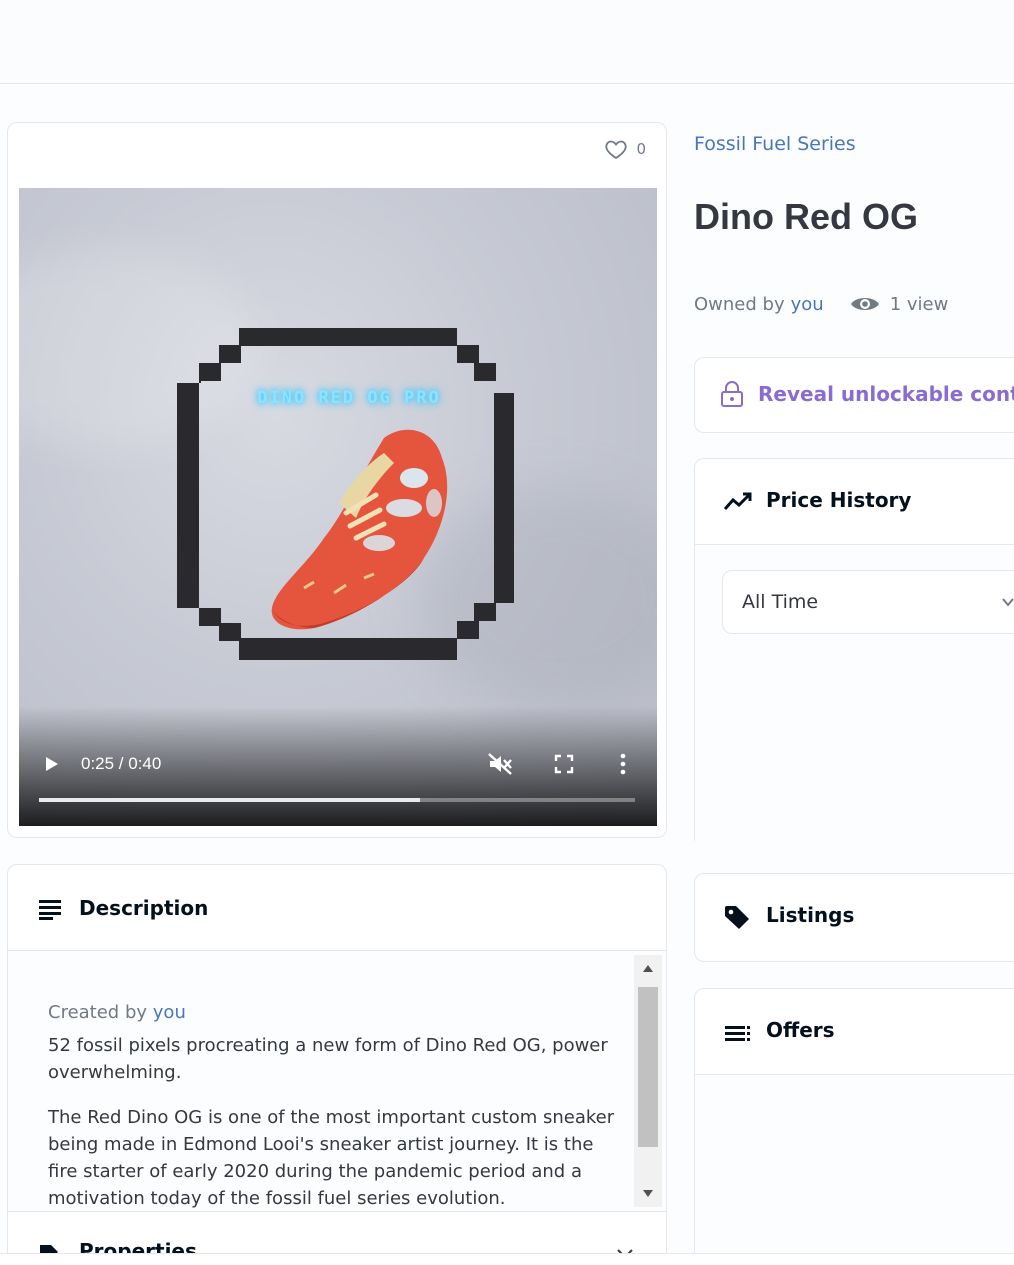 This screenshot has height=1265, width=1014. I want to click on offers-panel: Offers, so click(854, 1126).